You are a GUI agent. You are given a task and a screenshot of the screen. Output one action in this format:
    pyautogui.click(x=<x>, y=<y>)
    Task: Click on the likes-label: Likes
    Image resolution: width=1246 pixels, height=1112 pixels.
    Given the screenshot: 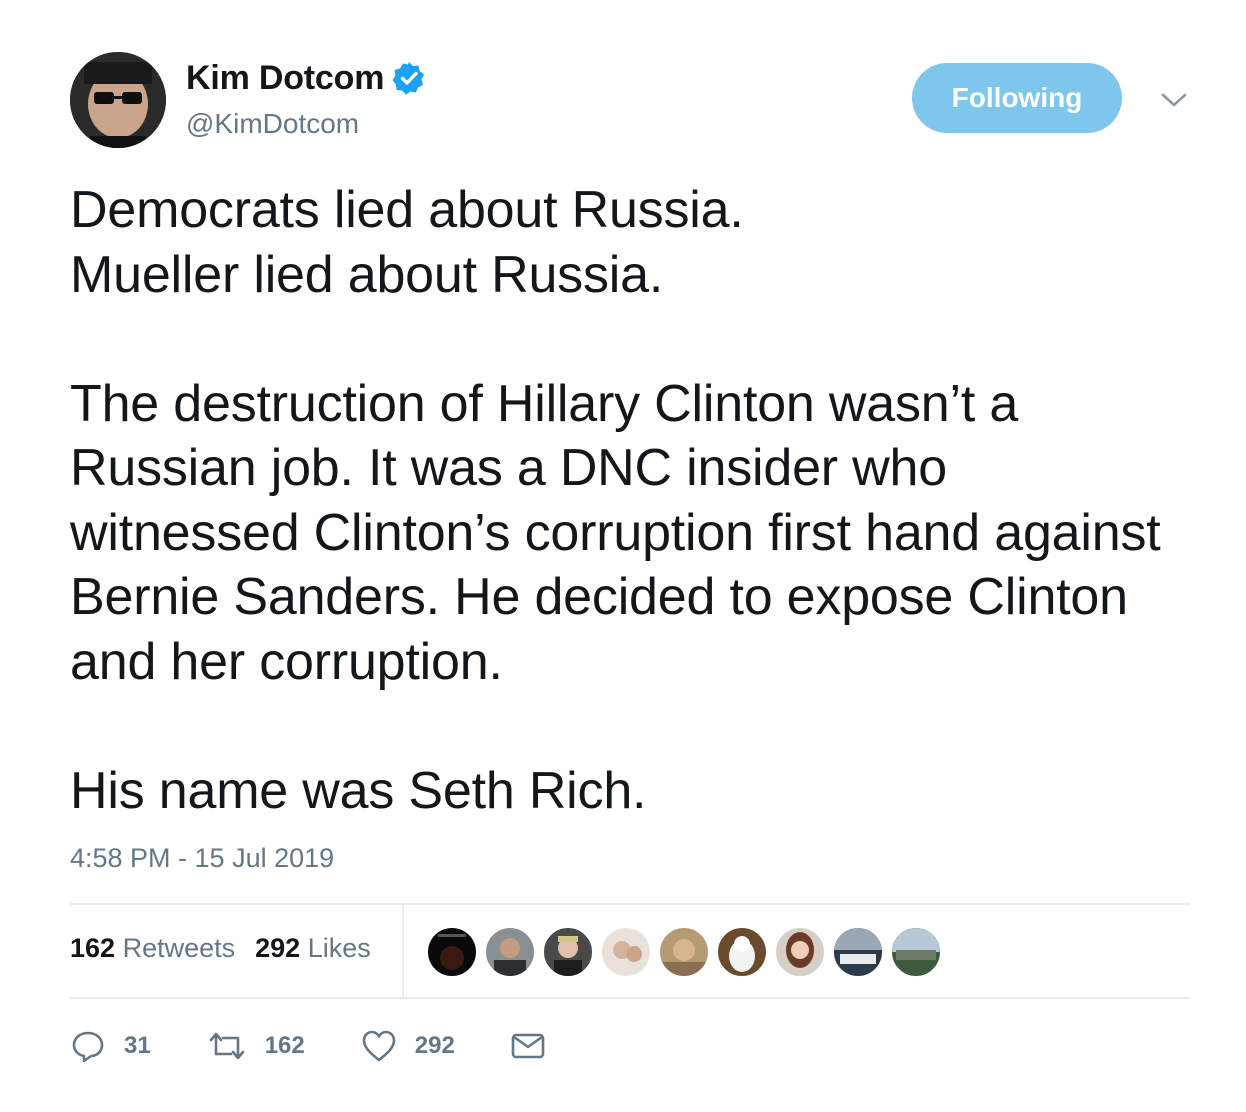 What is the action you would take?
    pyautogui.click(x=339, y=948)
    